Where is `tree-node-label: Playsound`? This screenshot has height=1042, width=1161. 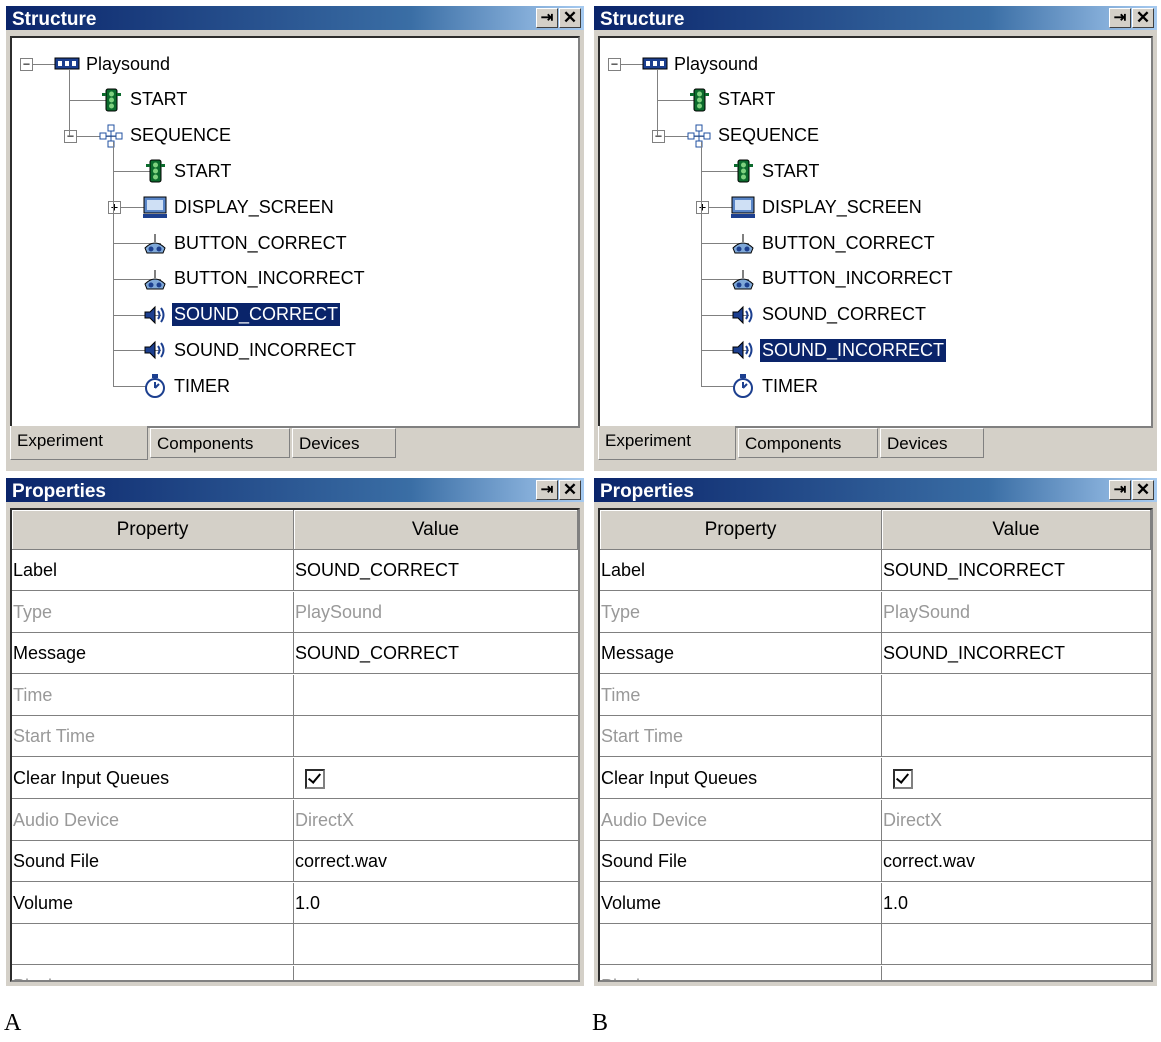 tree-node-label: Playsound is located at coordinates (716, 63).